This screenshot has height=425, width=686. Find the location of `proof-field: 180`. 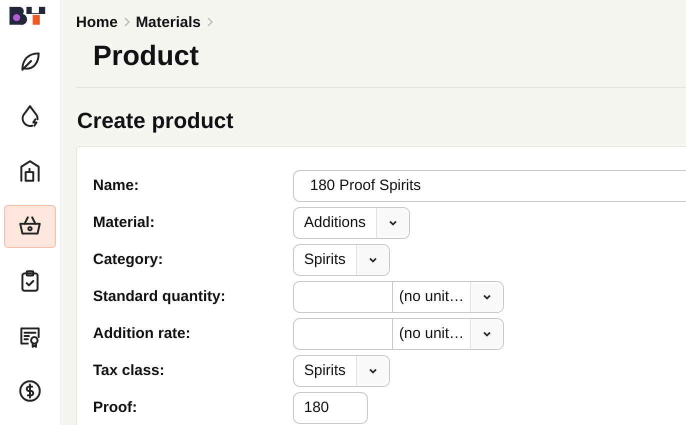

proof-field: 180 is located at coordinates (330, 408).